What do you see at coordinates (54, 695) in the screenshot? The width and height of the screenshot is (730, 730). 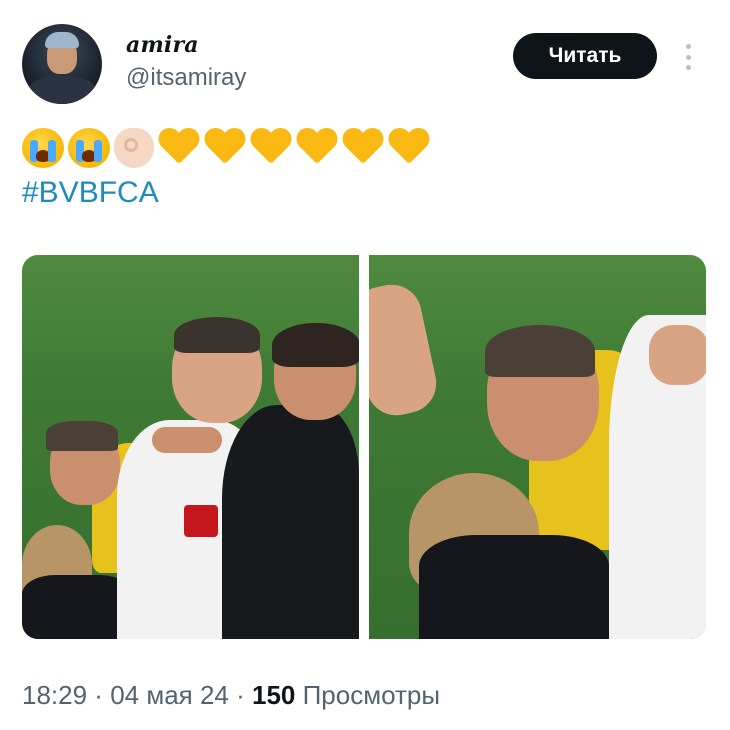 I see `tweet-time: 18:29` at bounding box center [54, 695].